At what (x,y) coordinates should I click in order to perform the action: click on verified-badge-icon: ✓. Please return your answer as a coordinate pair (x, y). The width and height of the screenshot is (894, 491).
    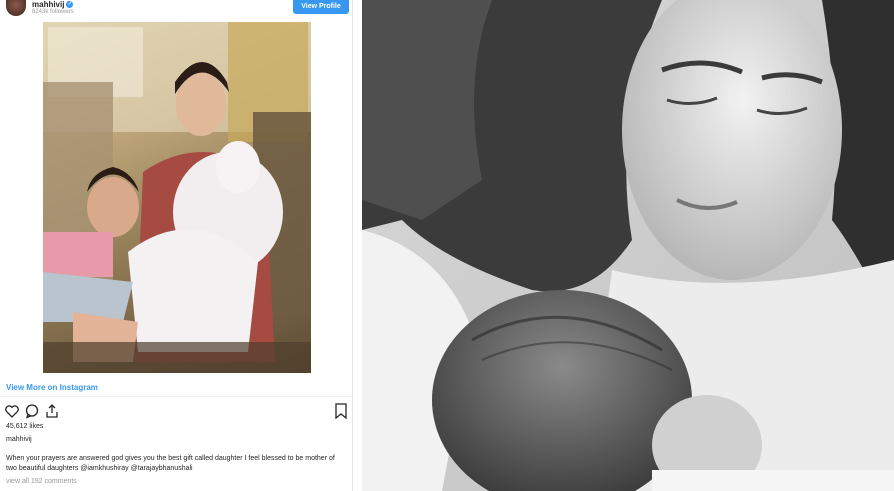
    Looking at the image, I should click on (70, 5).